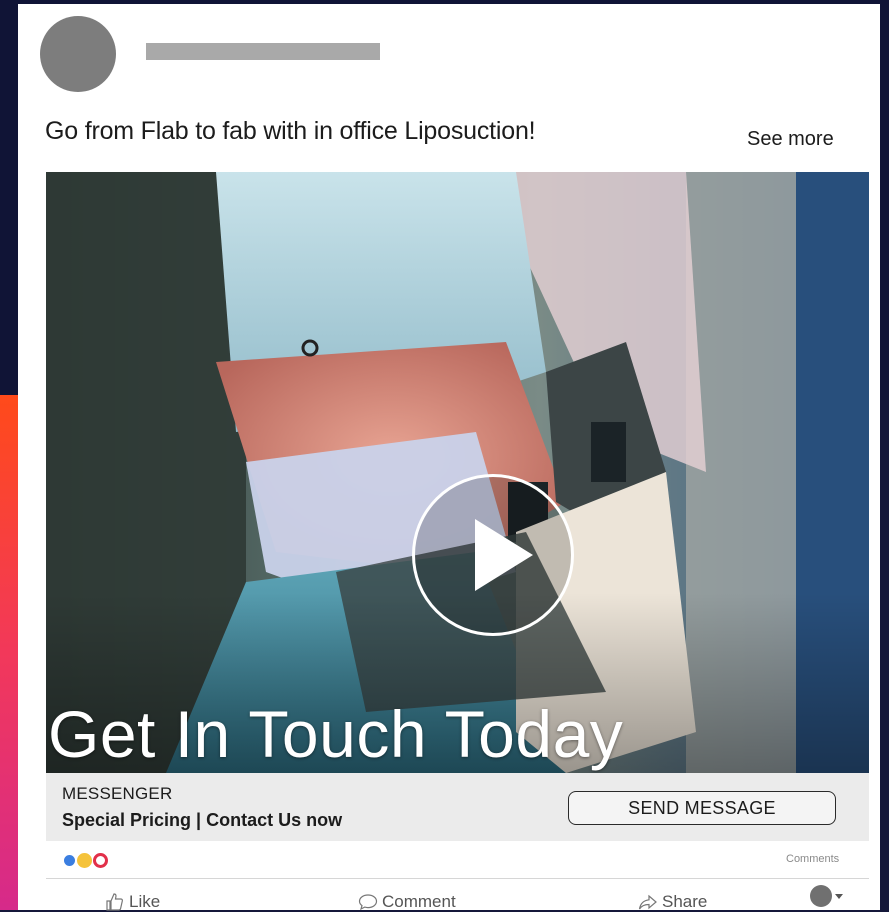  I want to click on comment-icon, so click(368, 902).